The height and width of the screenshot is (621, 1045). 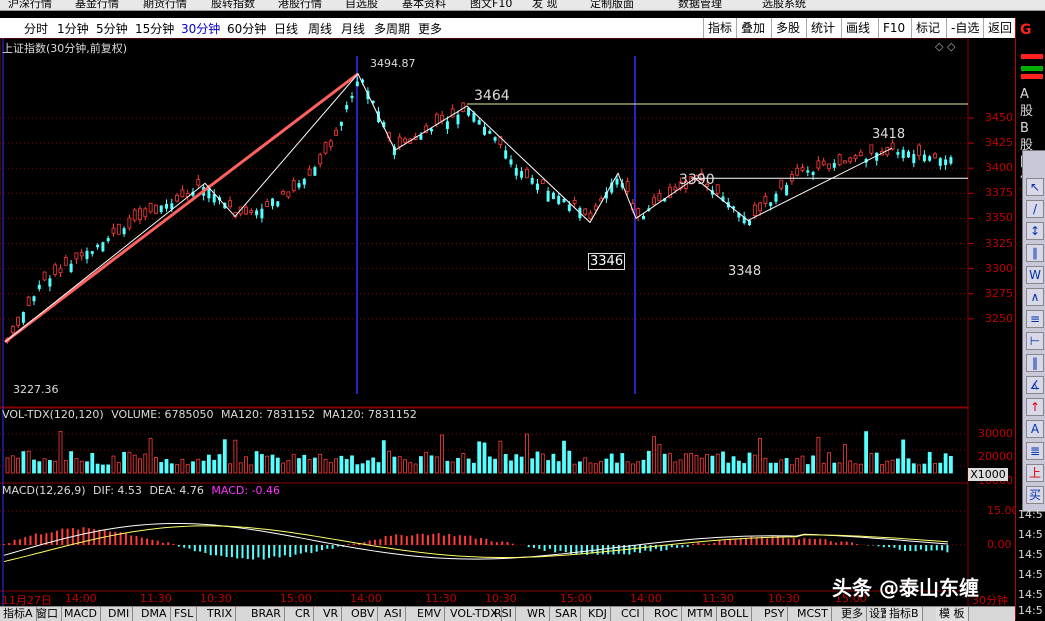 I want to click on indicator-tab: CCI, so click(x=631, y=614).